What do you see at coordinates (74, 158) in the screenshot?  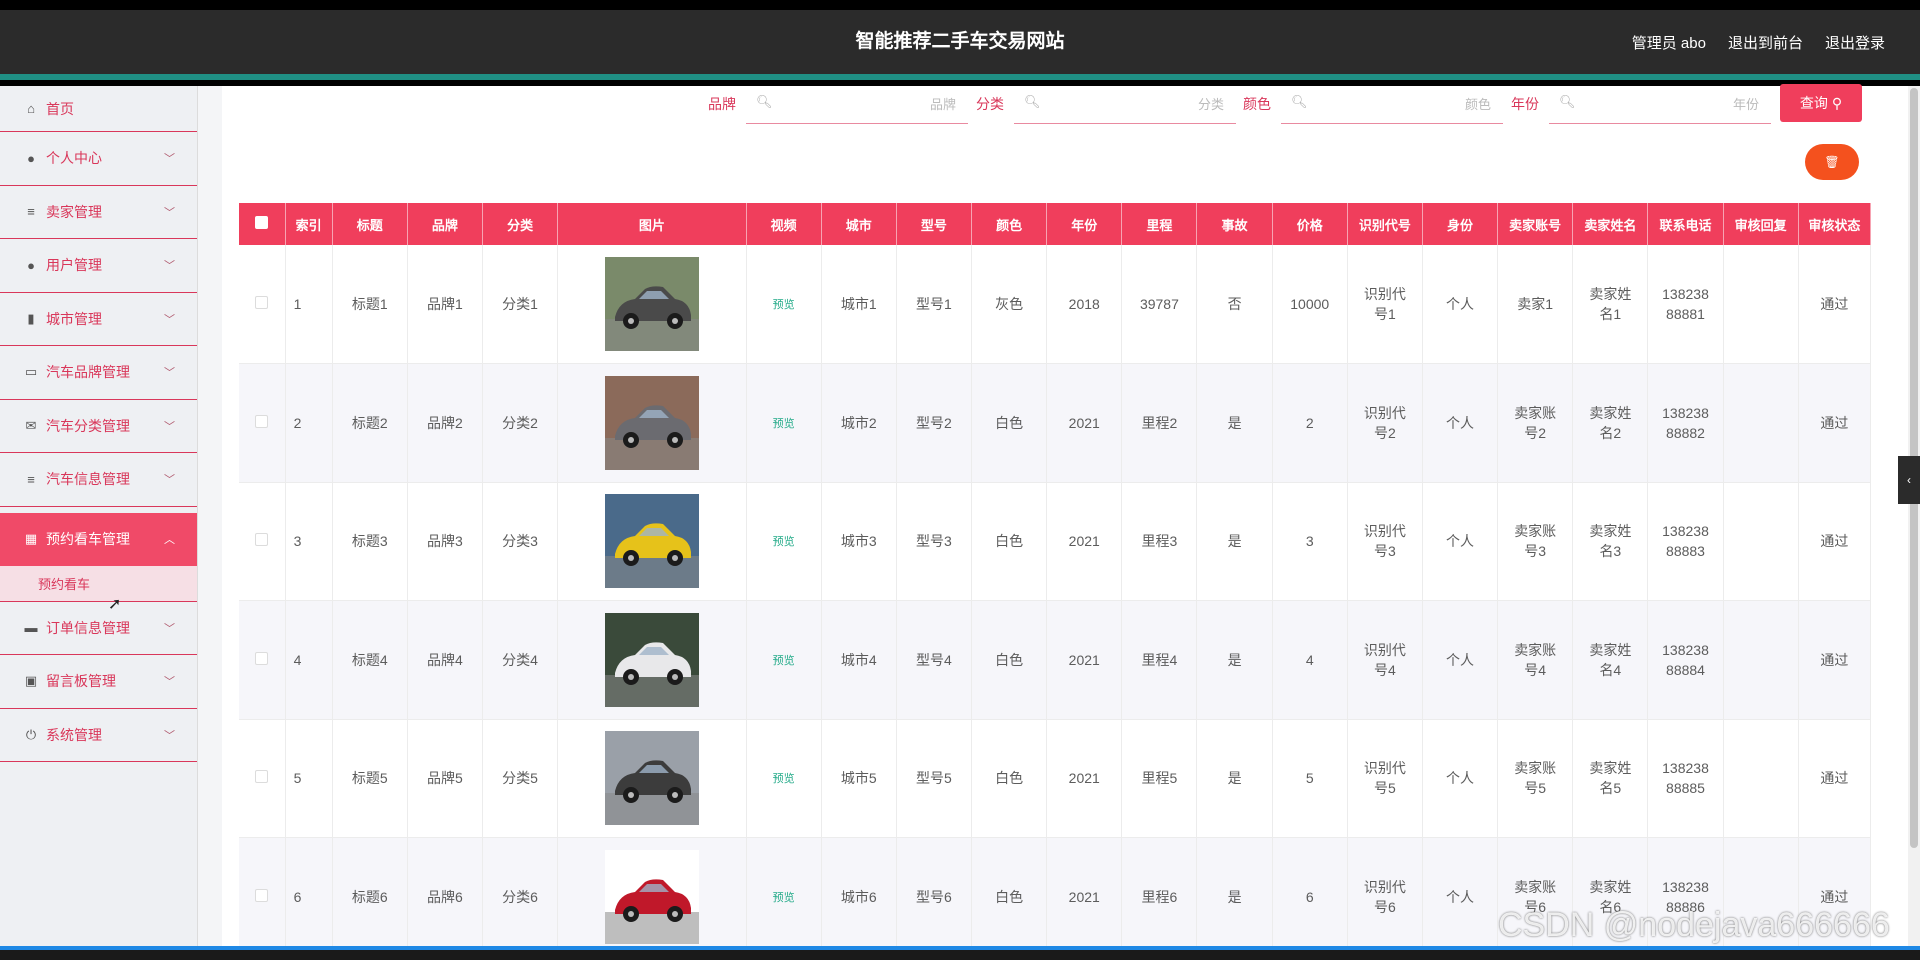 I see `sidebar-item-label: 个人中心` at bounding box center [74, 158].